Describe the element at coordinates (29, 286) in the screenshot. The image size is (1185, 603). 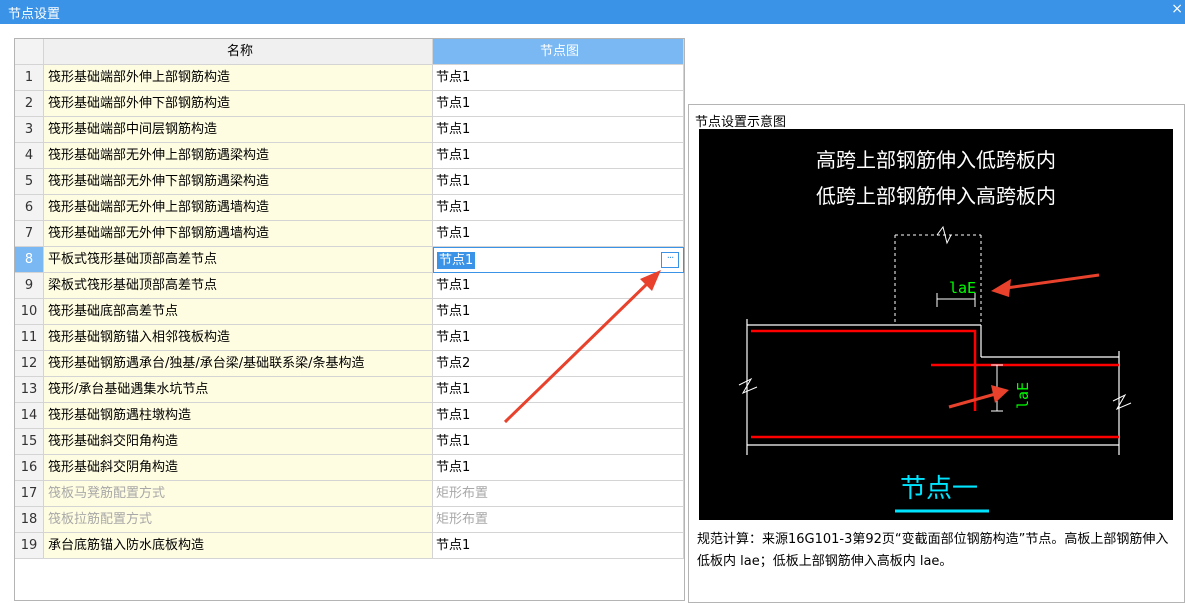
I see `row-index: 9` at that location.